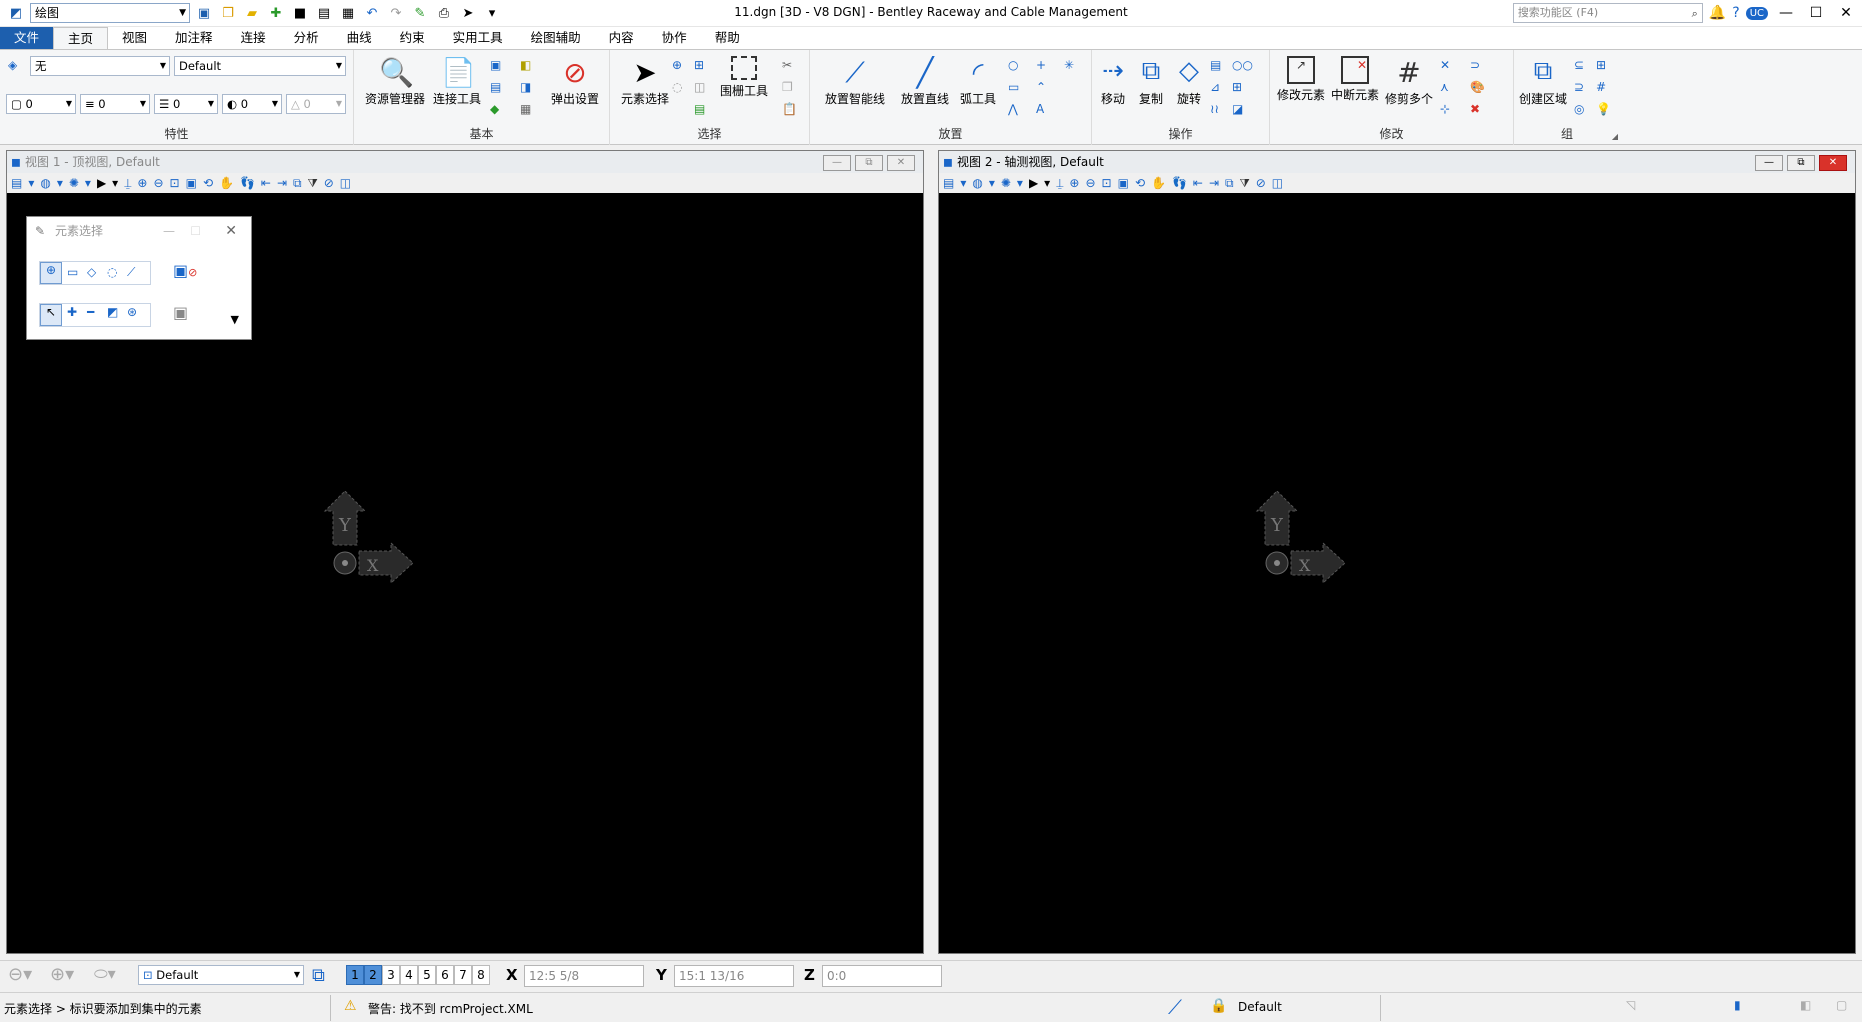  I want to click on forward-arrow-icon: ⊕▾, so click(62, 974).